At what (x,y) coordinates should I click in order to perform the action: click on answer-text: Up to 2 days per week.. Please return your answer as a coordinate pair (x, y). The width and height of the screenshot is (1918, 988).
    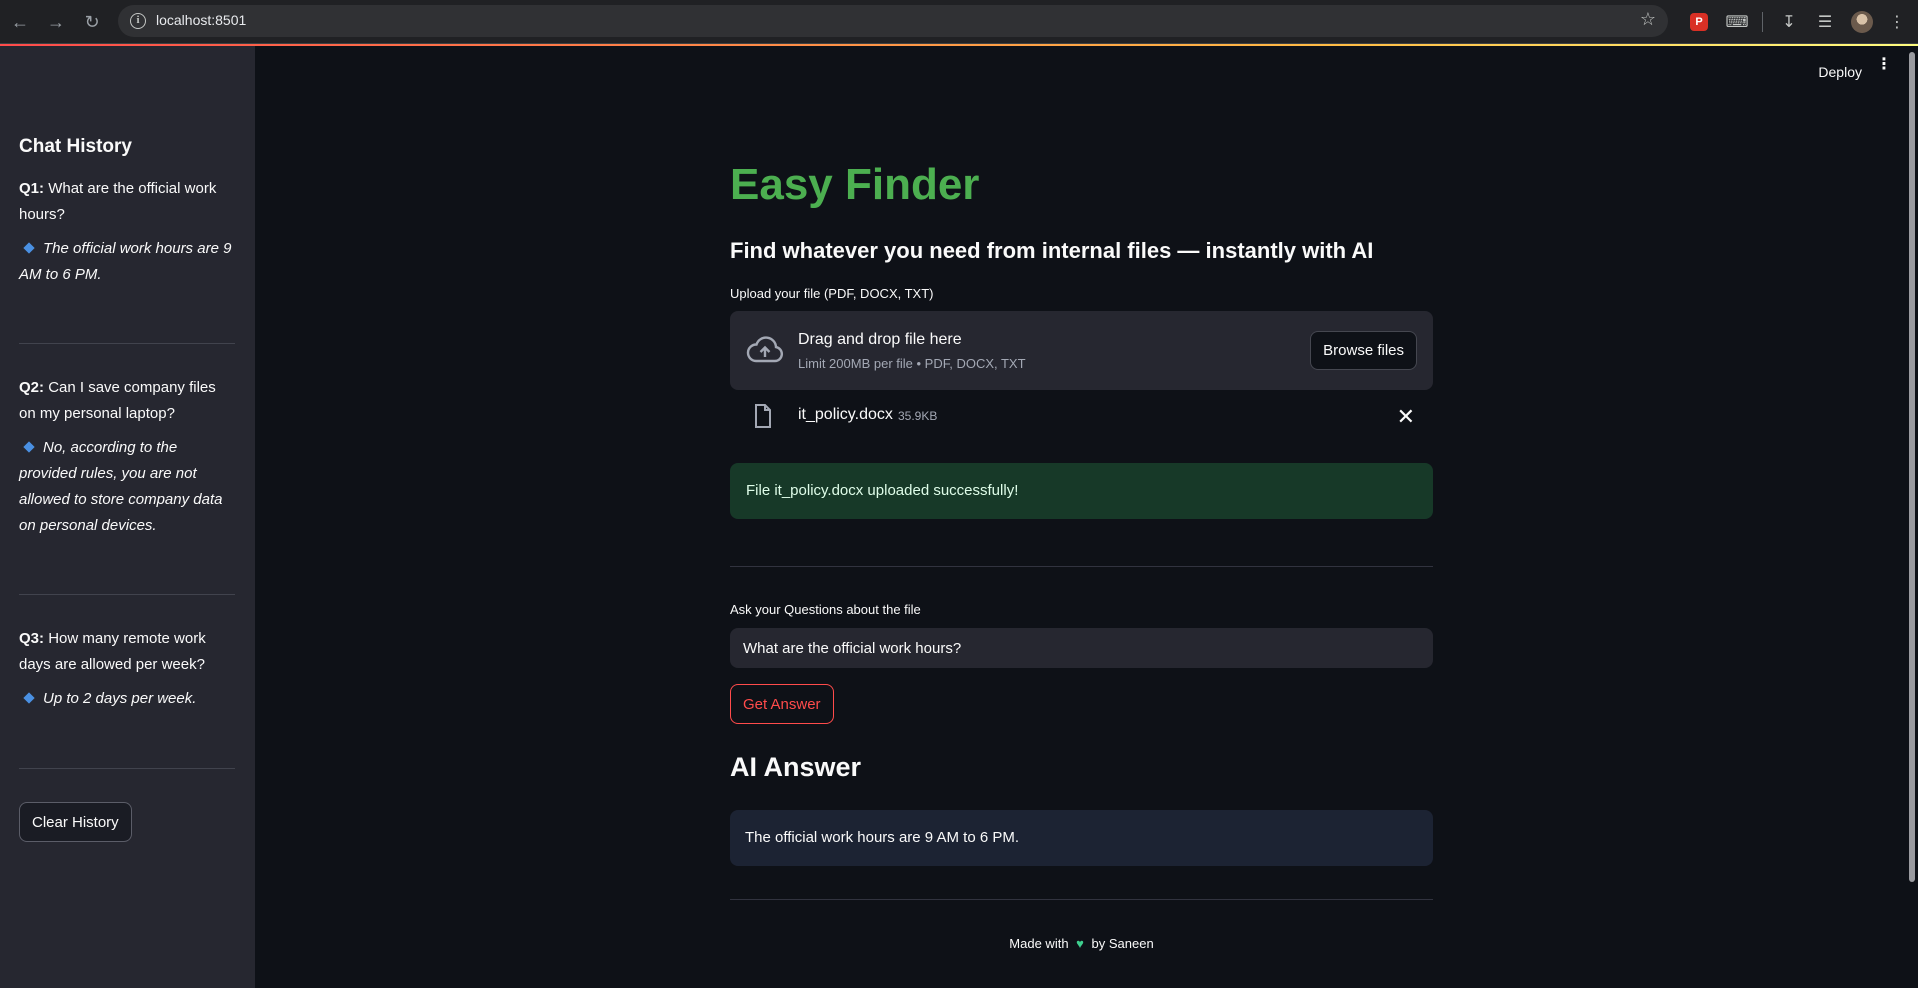
    Looking at the image, I should click on (120, 698).